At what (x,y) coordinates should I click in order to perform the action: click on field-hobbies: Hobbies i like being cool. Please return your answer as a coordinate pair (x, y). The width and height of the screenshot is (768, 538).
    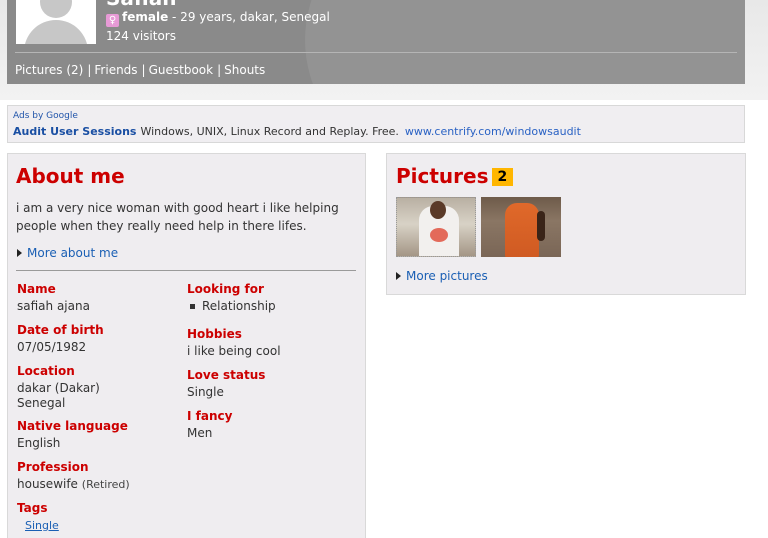
    Looking at the image, I should click on (234, 343).